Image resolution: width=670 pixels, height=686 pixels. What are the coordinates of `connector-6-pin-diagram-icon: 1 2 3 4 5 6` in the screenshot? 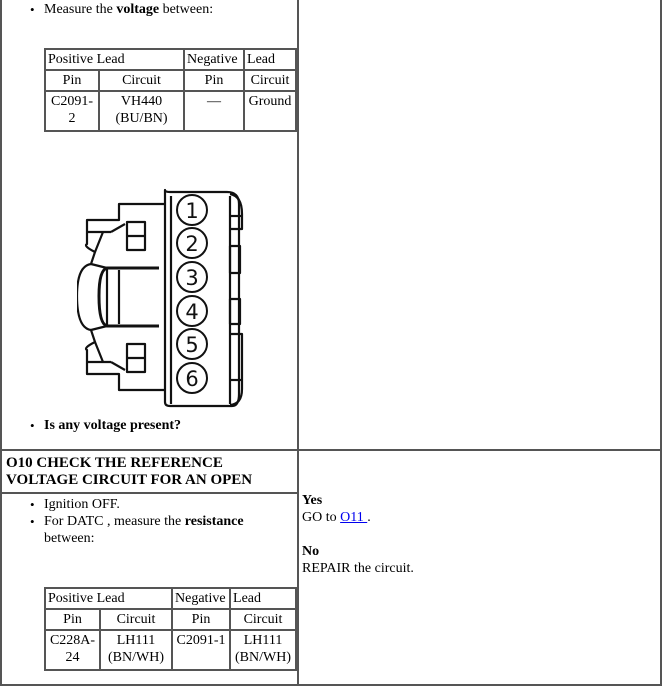 It's located at (159, 298).